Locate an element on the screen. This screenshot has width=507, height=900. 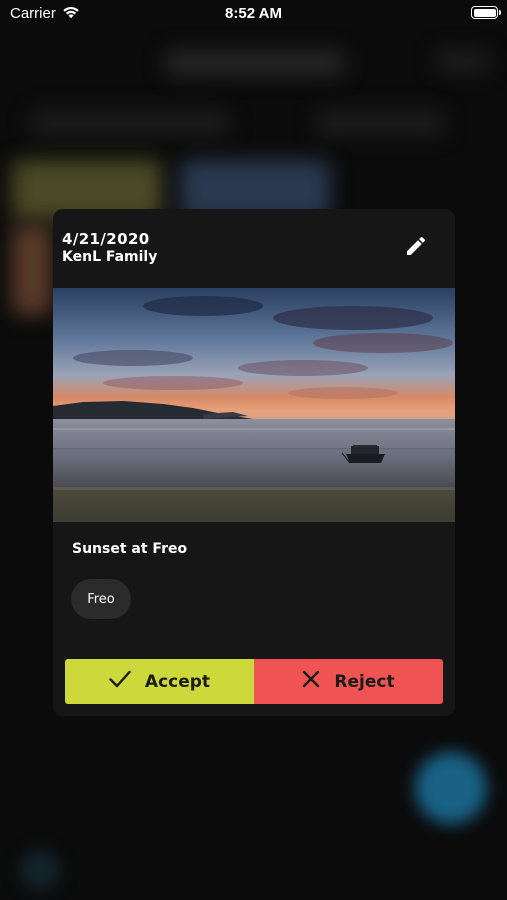
battery-icon is located at coordinates (486, 12).